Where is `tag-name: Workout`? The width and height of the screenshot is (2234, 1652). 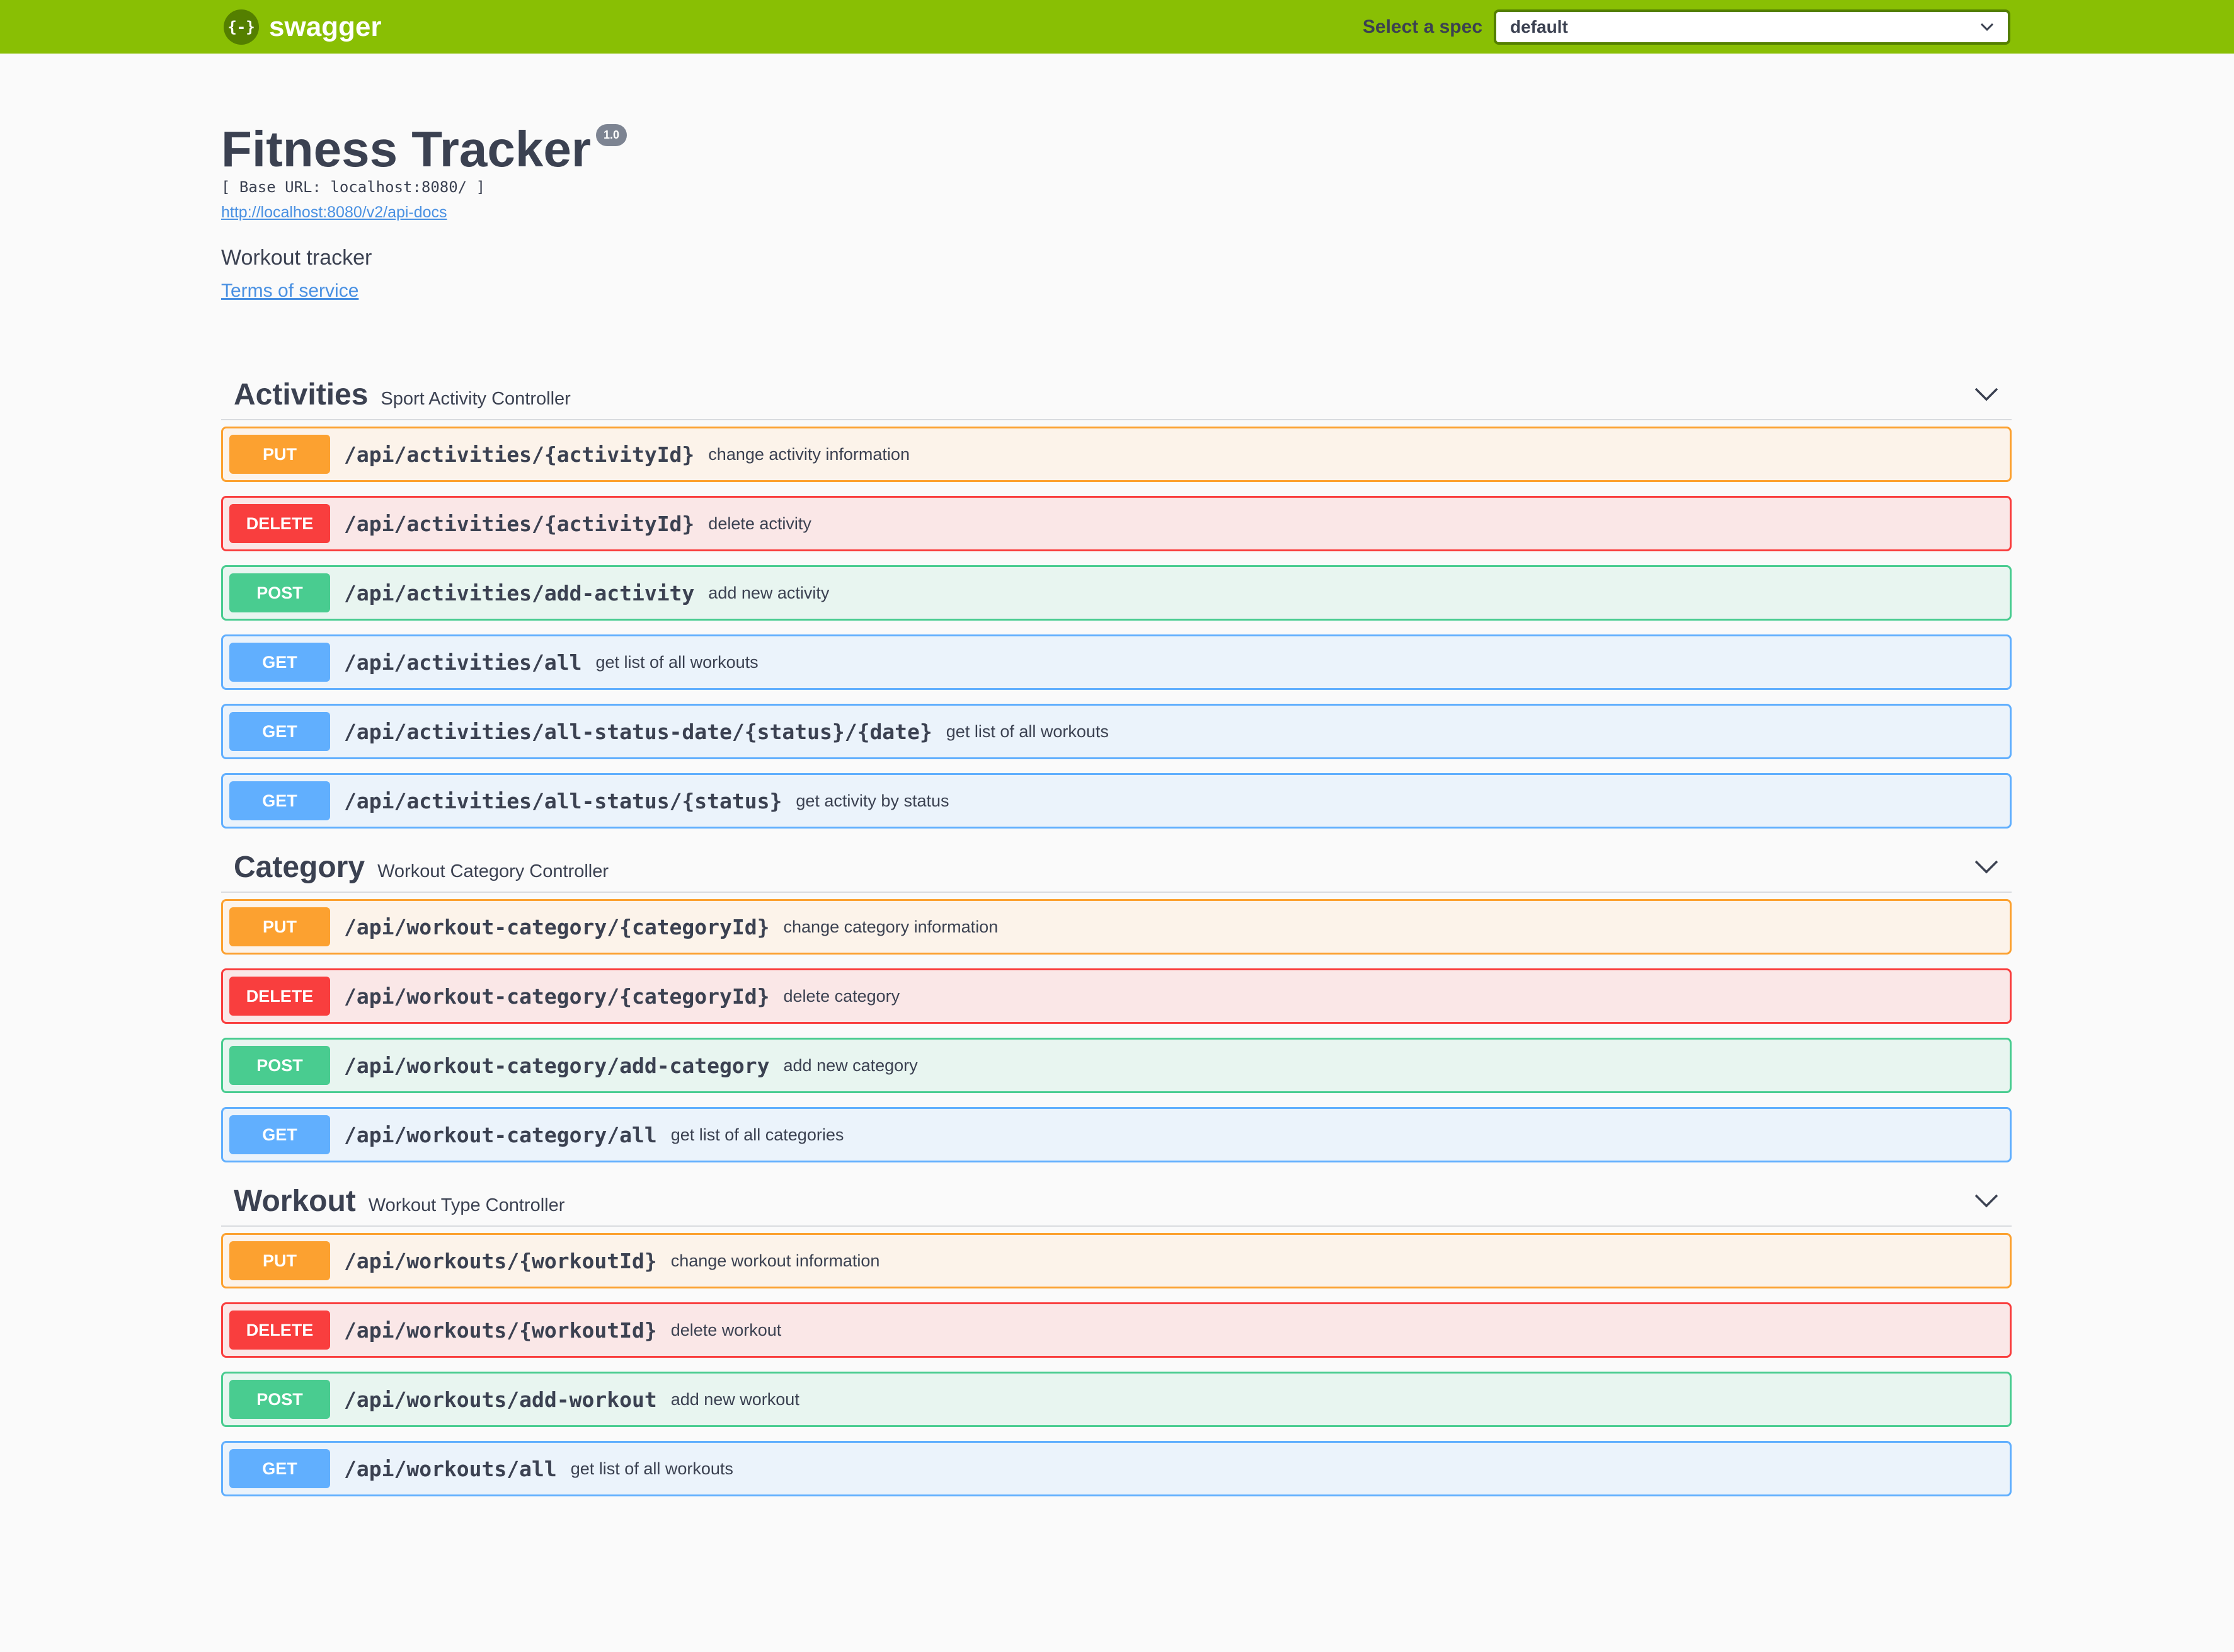
tag-name: Workout is located at coordinates (295, 1201).